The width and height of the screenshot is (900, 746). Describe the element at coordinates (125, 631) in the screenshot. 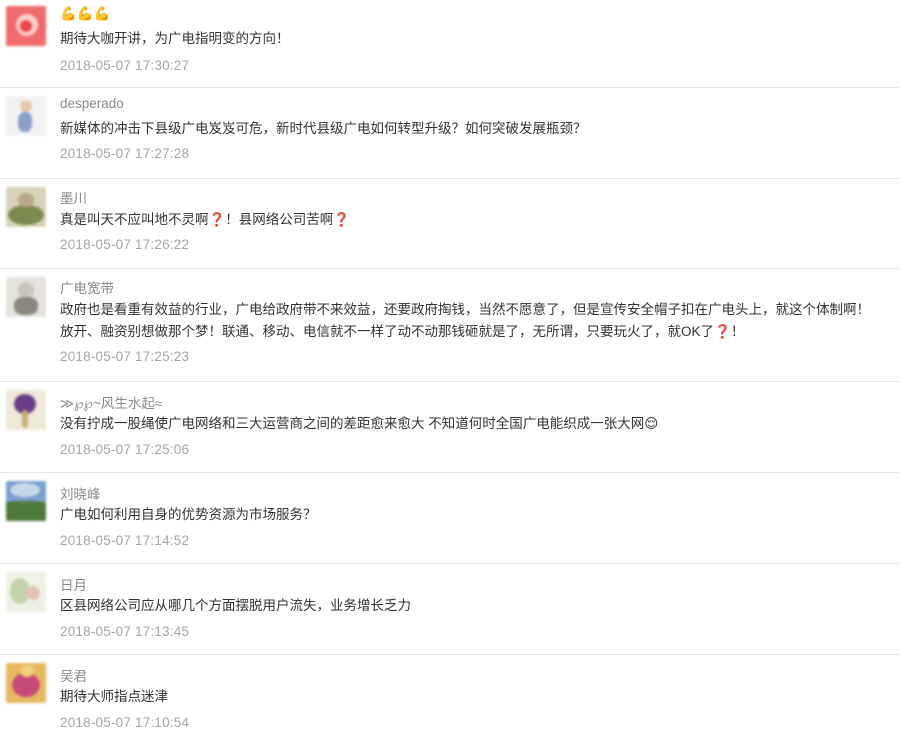

I see `comment-timestamp: 2018-05-07 17:13:45` at that location.